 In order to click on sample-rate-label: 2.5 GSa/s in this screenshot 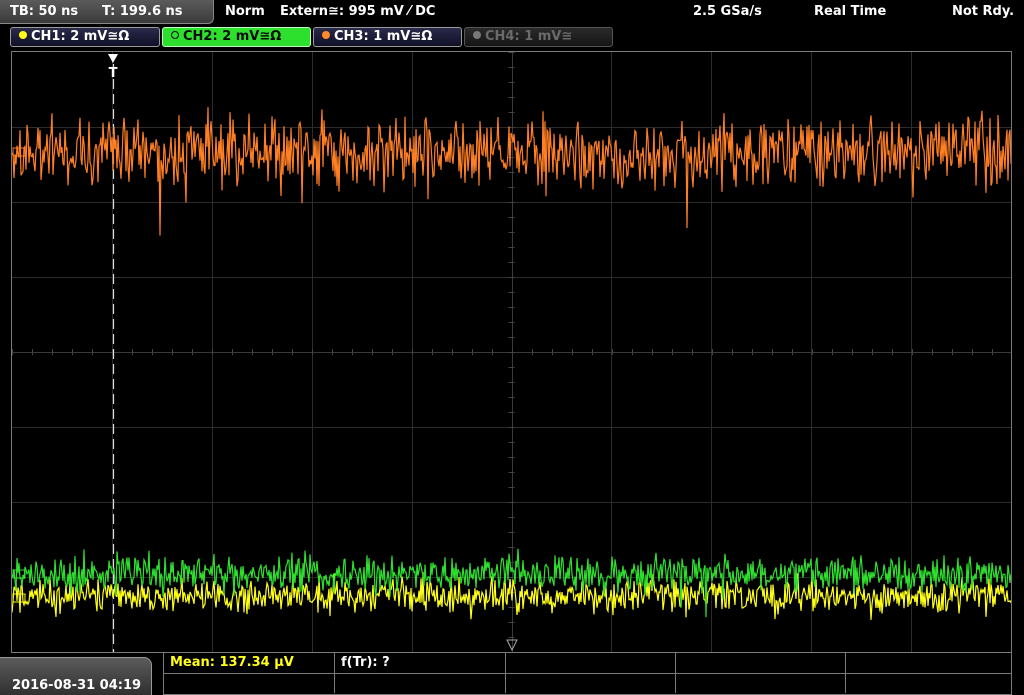, I will do `click(727, 11)`.